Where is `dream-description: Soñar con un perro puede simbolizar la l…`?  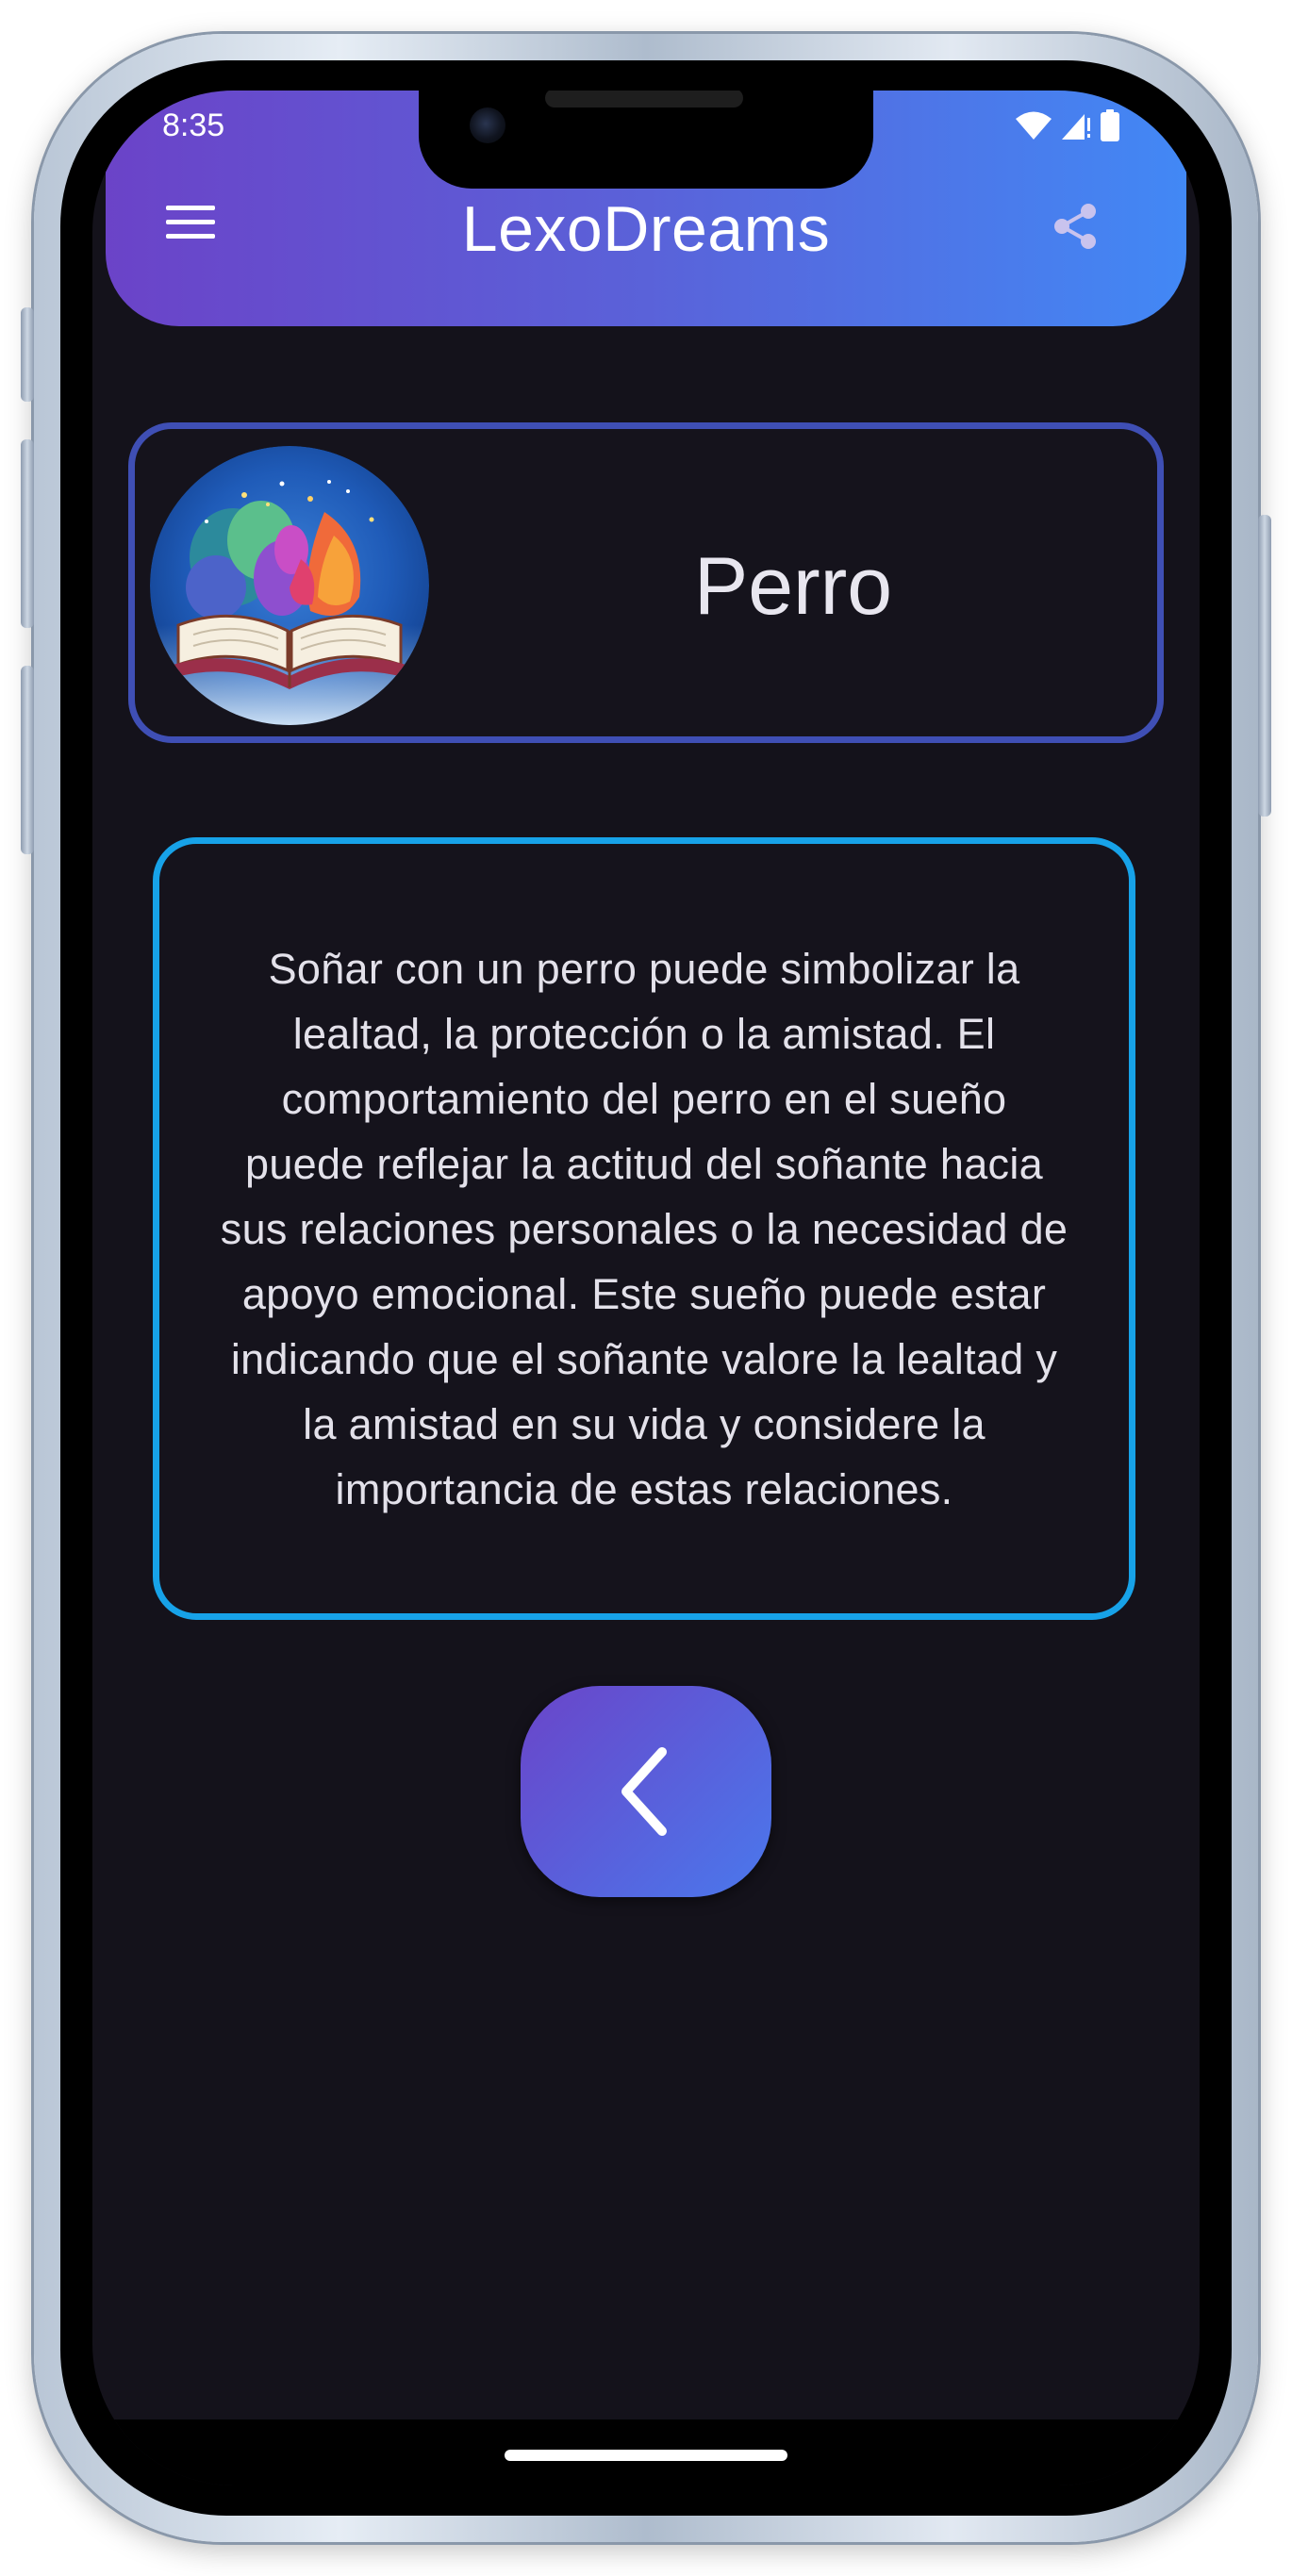
dream-description: Soñar con un perro puede simbolizar la l… is located at coordinates (644, 1228).